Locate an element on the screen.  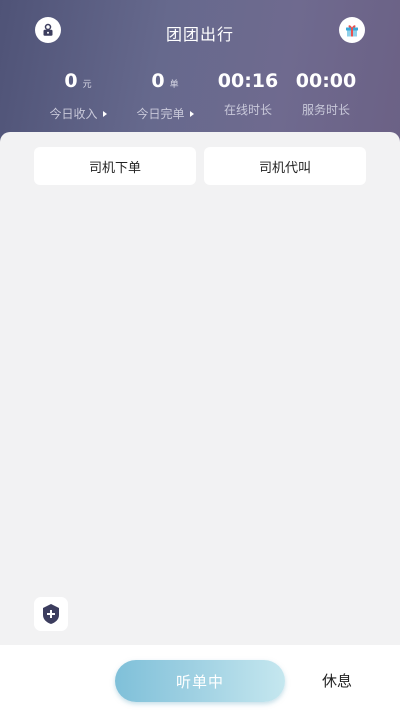
stat-value: 00:00 is located at coordinates (326, 81).